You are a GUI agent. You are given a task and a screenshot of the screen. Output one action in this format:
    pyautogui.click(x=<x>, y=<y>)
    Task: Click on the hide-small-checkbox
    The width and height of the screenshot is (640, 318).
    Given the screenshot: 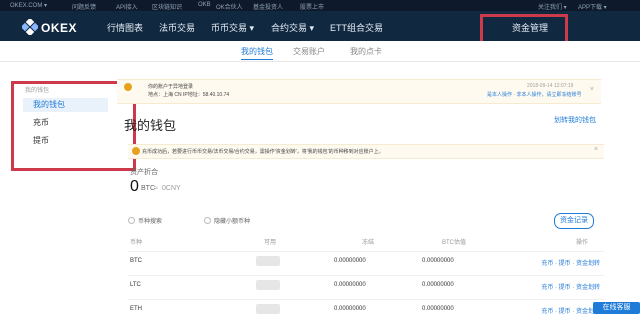 What is the action you would take?
    pyautogui.click(x=207, y=220)
    